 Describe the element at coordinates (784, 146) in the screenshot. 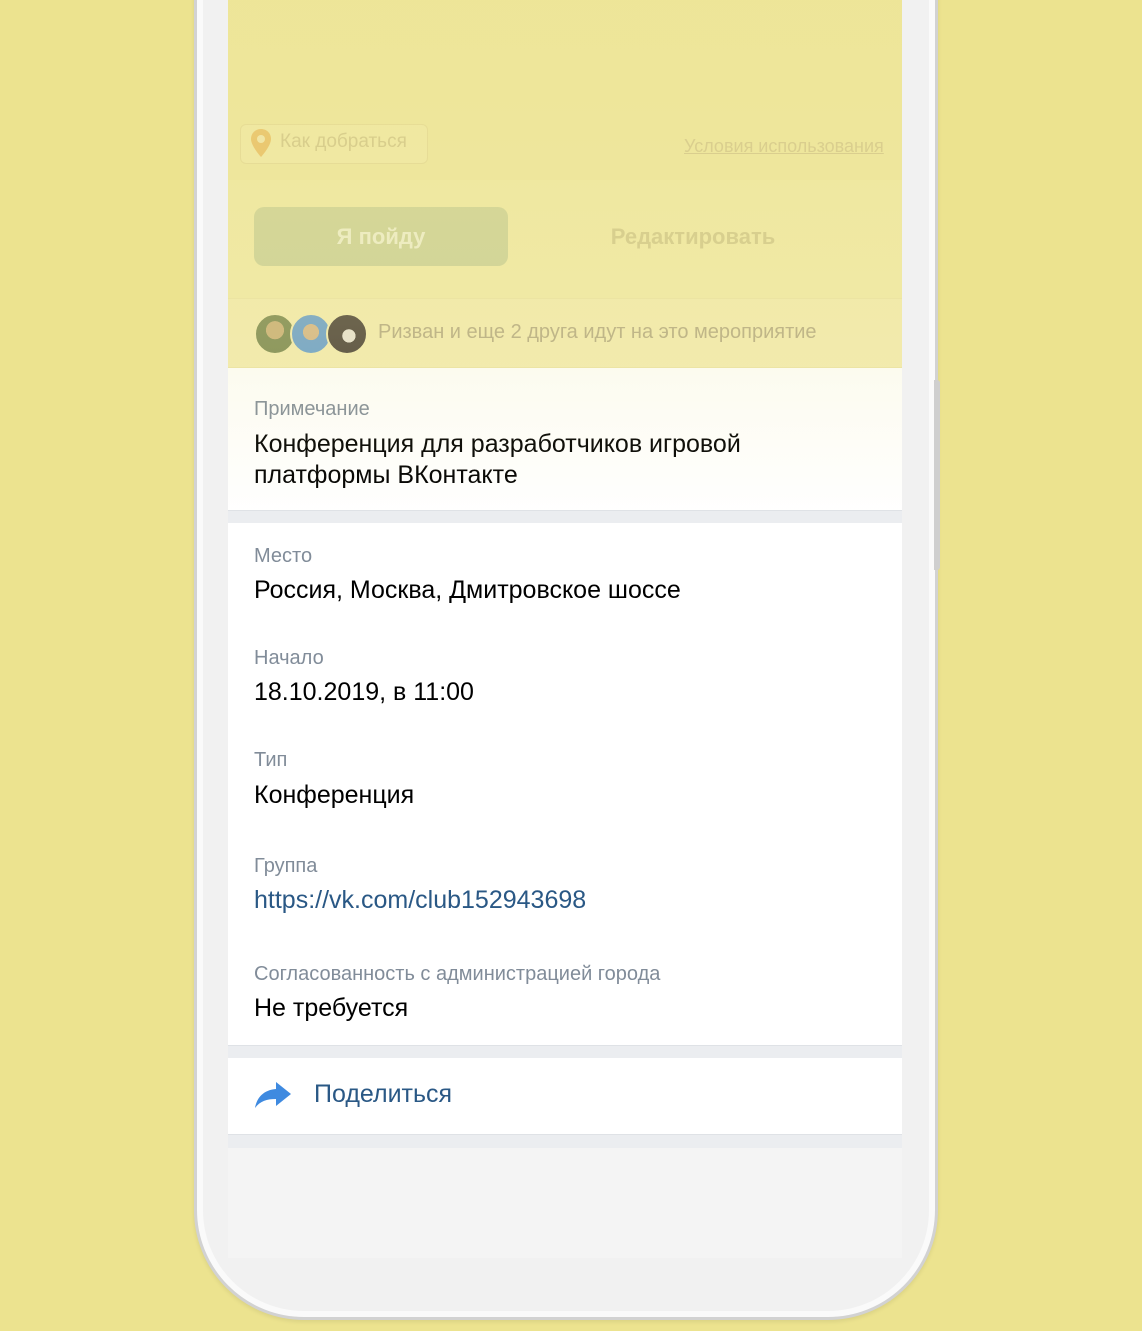

I see `terms-link: Условия использования` at that location.